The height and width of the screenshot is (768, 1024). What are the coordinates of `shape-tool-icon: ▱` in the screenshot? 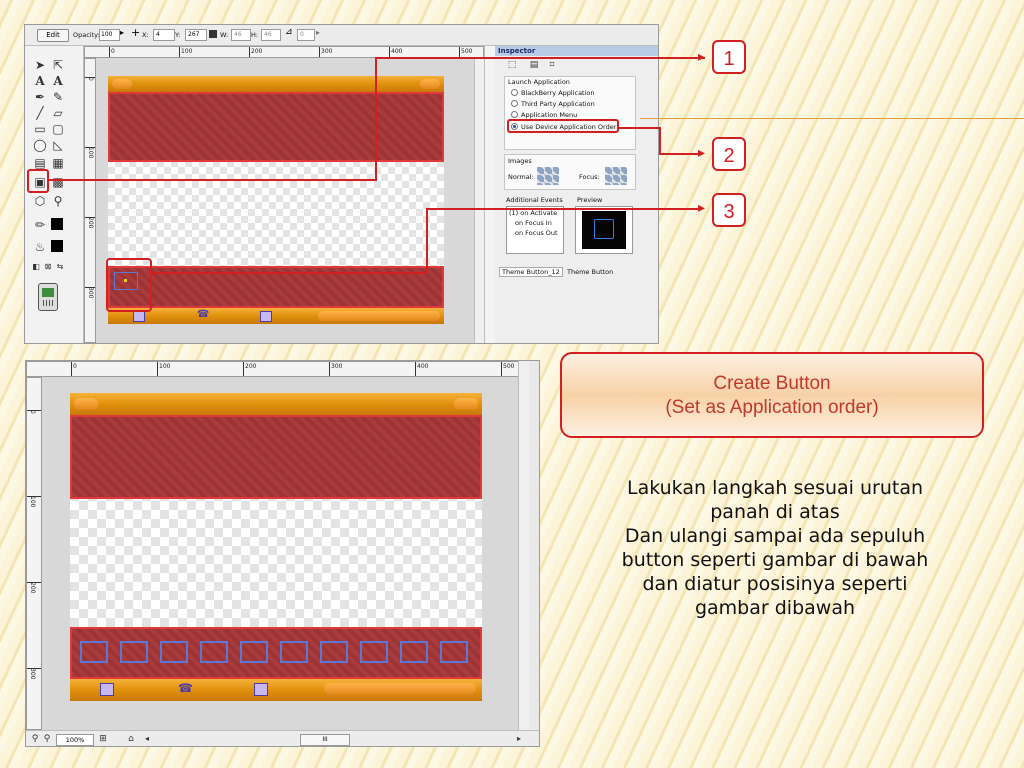 It's located at (58, 113).